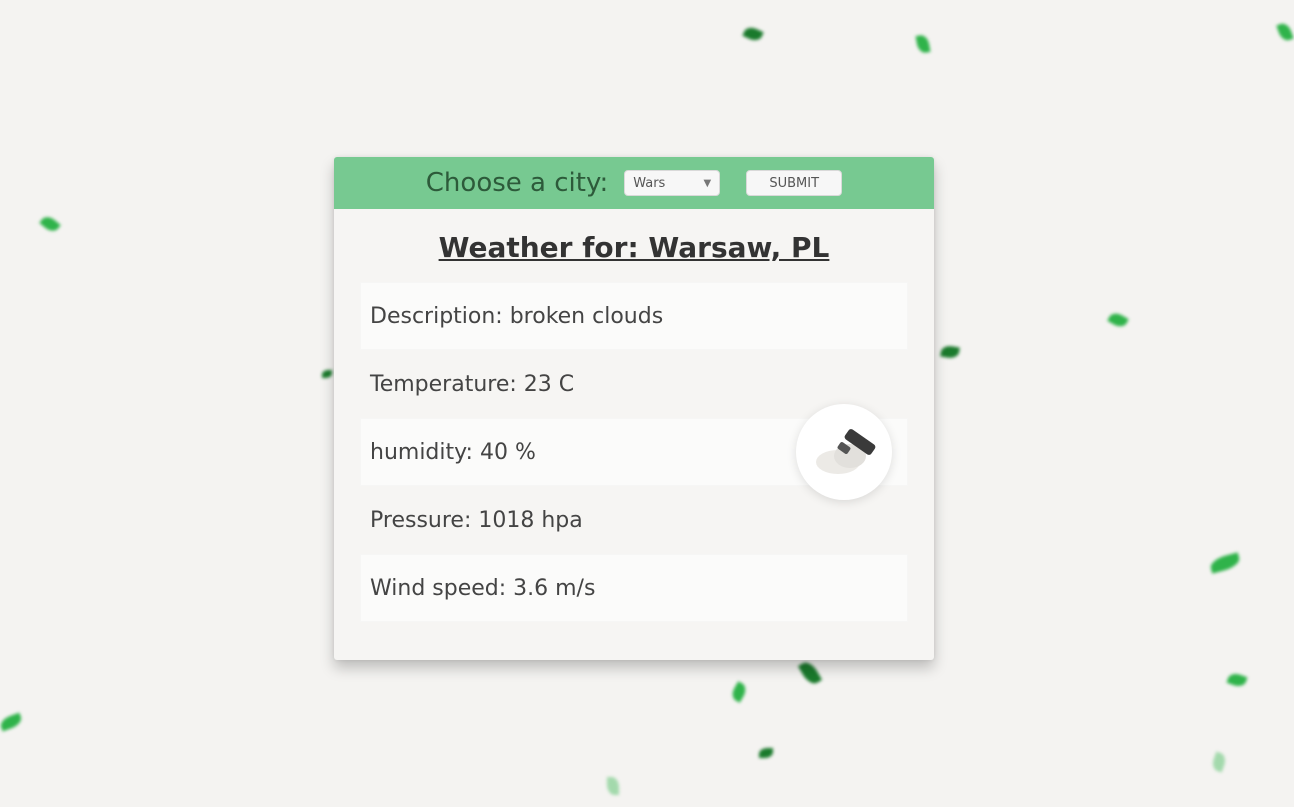 This screenshot has height=807, width=1294. Describe the element at coordinates (844, 452) in the screenshot. I see `broken-clouds-icon` at that location.